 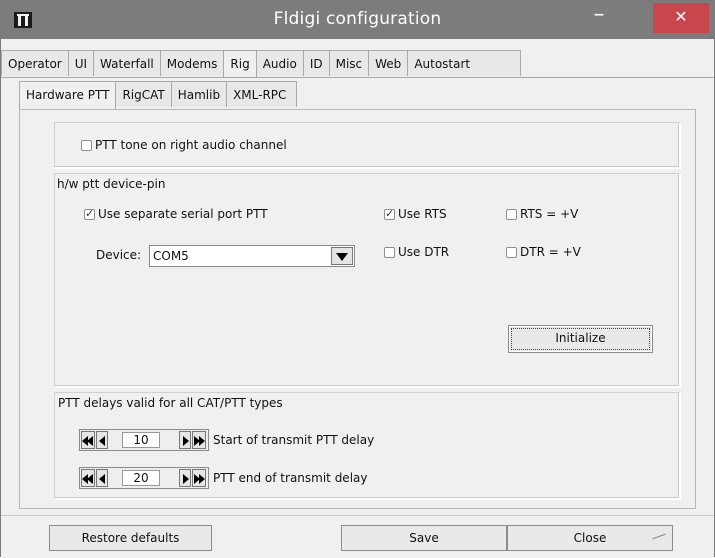 I want to click on restore-defaults-button: Restore defaults, so click(x=130, y=538).